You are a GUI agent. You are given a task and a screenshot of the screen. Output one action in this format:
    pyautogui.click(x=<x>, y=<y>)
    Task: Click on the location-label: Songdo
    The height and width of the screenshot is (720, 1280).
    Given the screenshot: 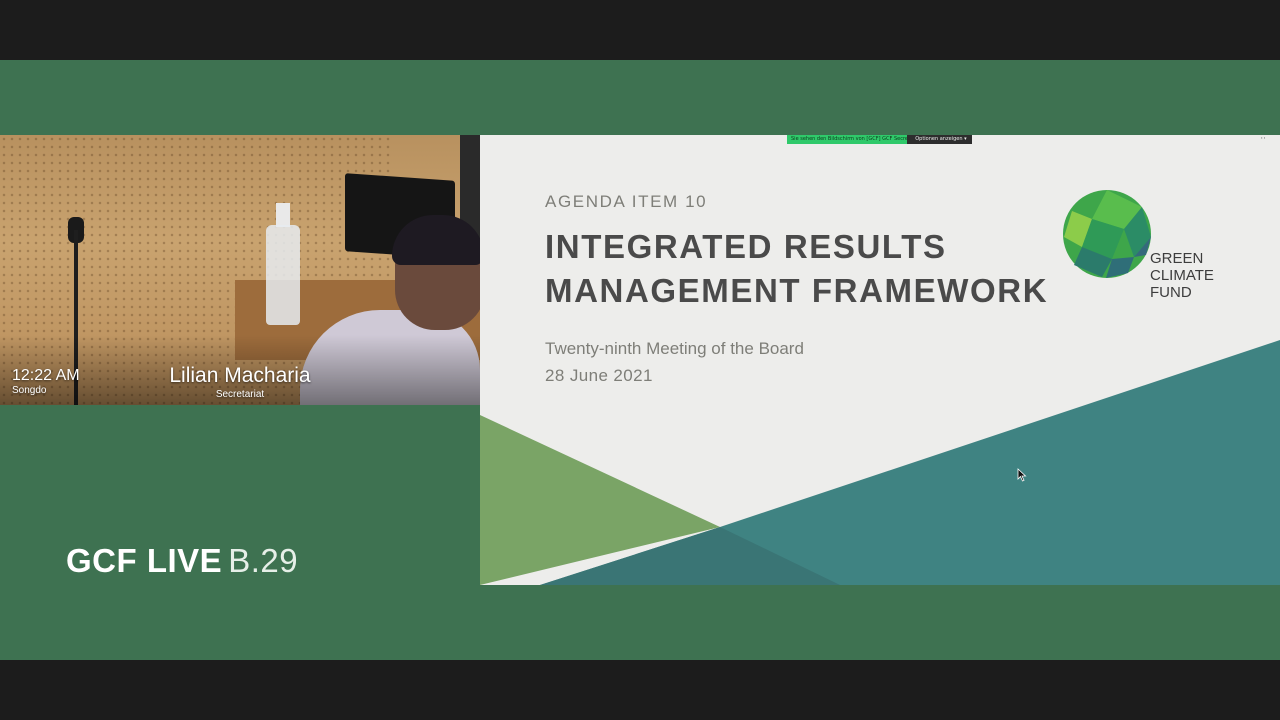 What is the action you would take?
    pyautogui.click(x=29, y=390)
    